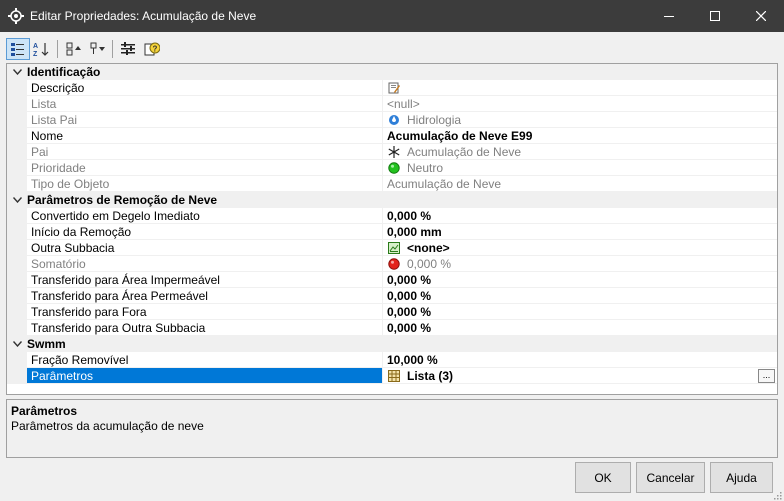  I want to click on collapse-all-icon, so click(73, 49).